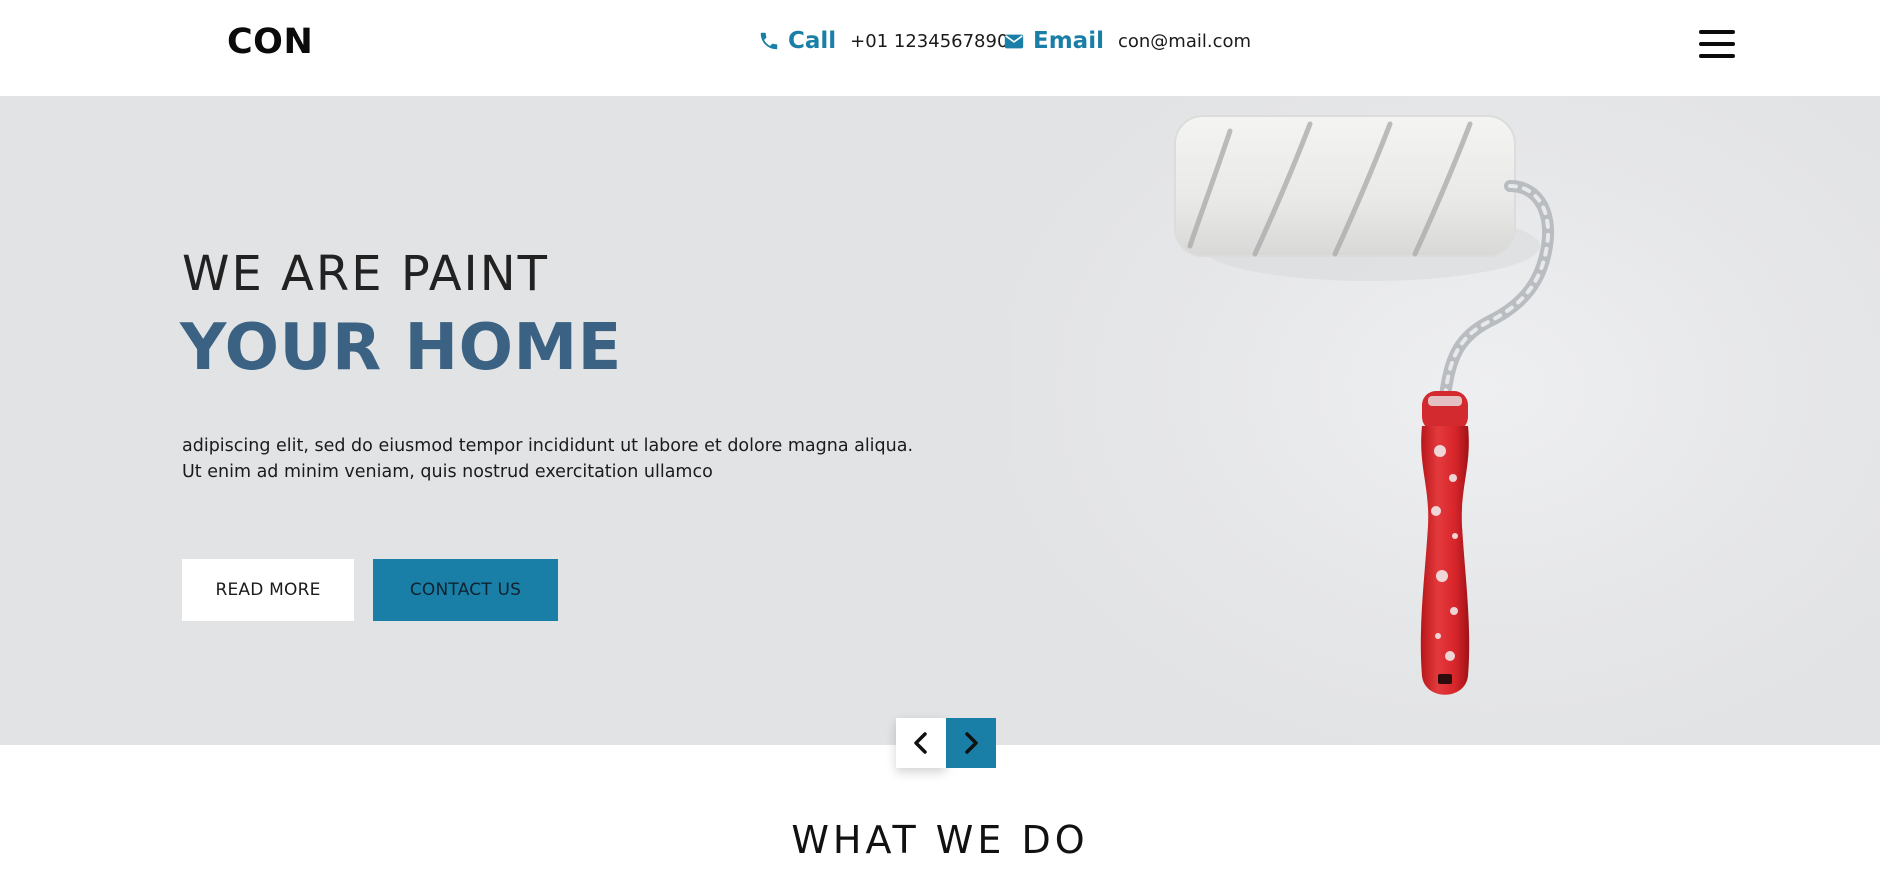  I want to click on phone-icon, so click(769, 41).